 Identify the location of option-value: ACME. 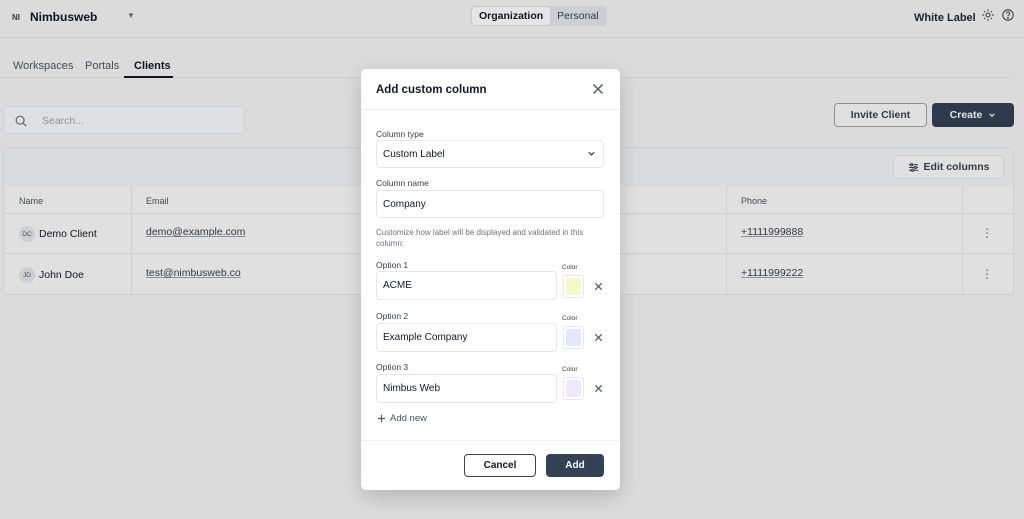
(397, 285).